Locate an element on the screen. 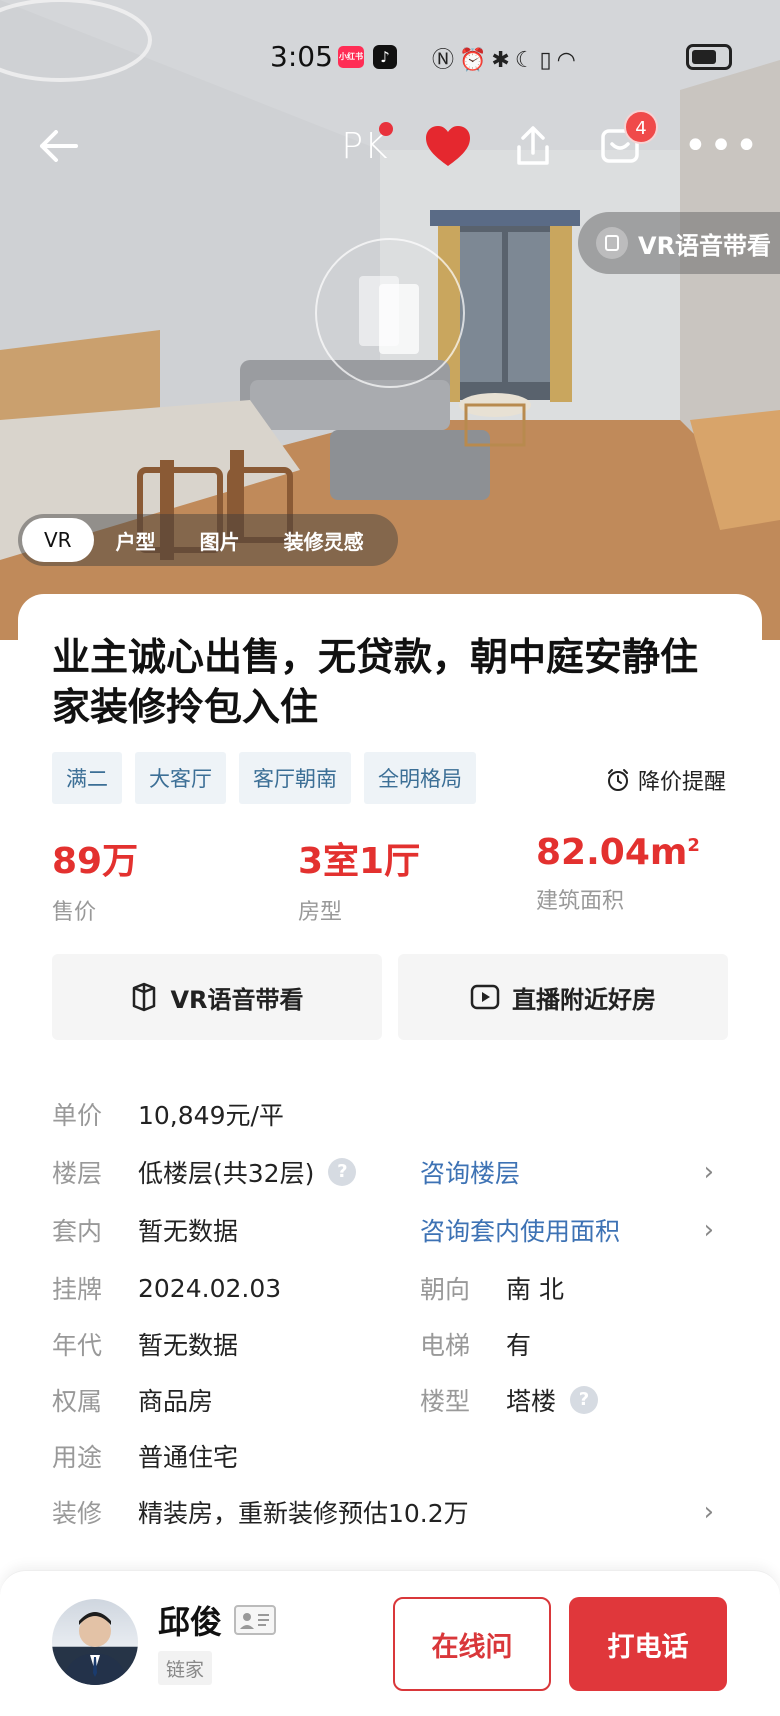  status-bar: 3:05 小红书 ♪ Ⓝ⏰✱☾▯◠ is located at coordinates (390, 56).